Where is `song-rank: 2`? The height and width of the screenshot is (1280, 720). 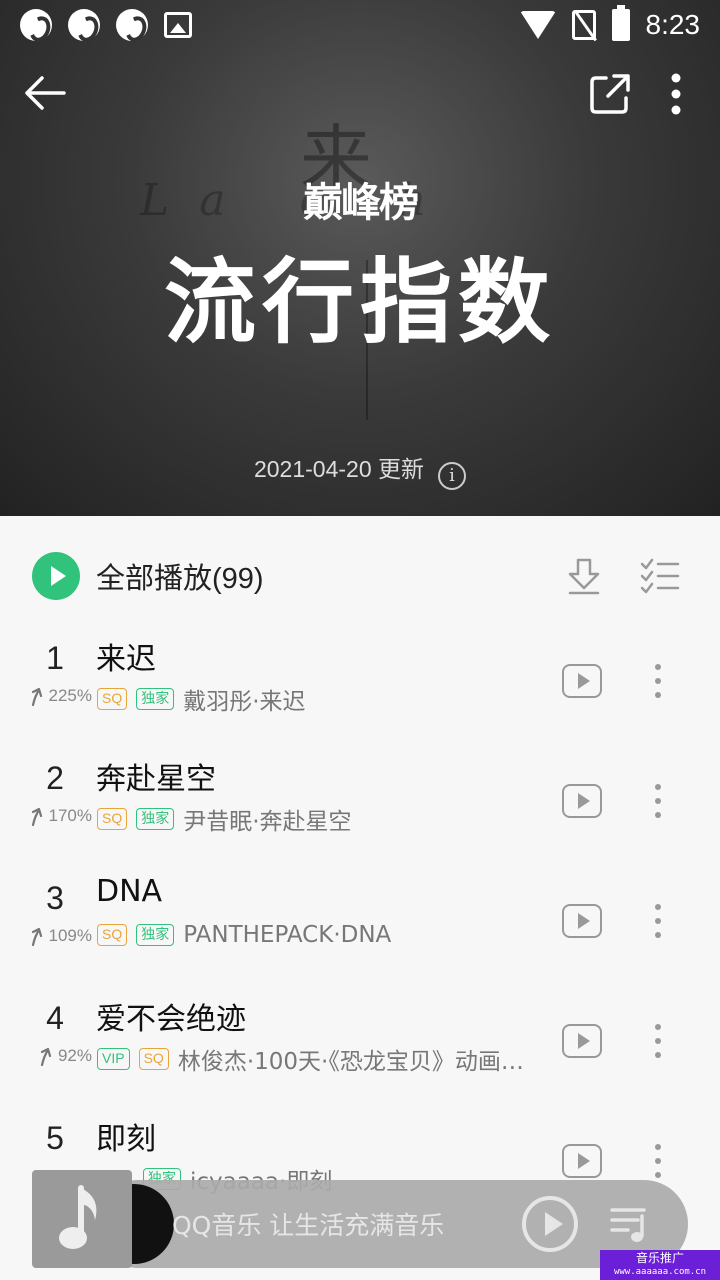 song-rank: 2 is located at coordinates (55, 778).